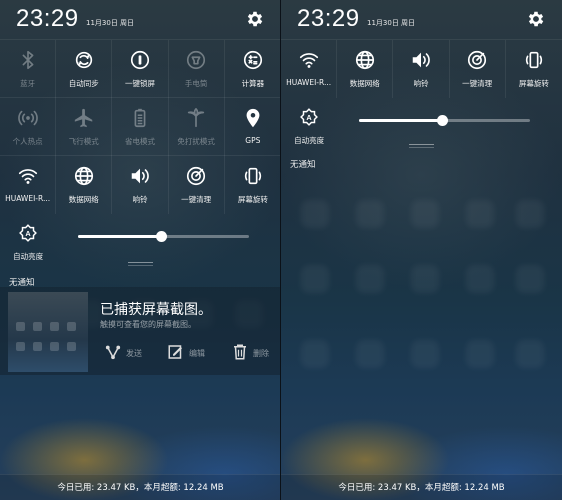 The image size is (562, 500). What do you see at coordinates (197, 353) in the screenshot?
I see `edit-label: 编辑` at bounding box center [197, 353].